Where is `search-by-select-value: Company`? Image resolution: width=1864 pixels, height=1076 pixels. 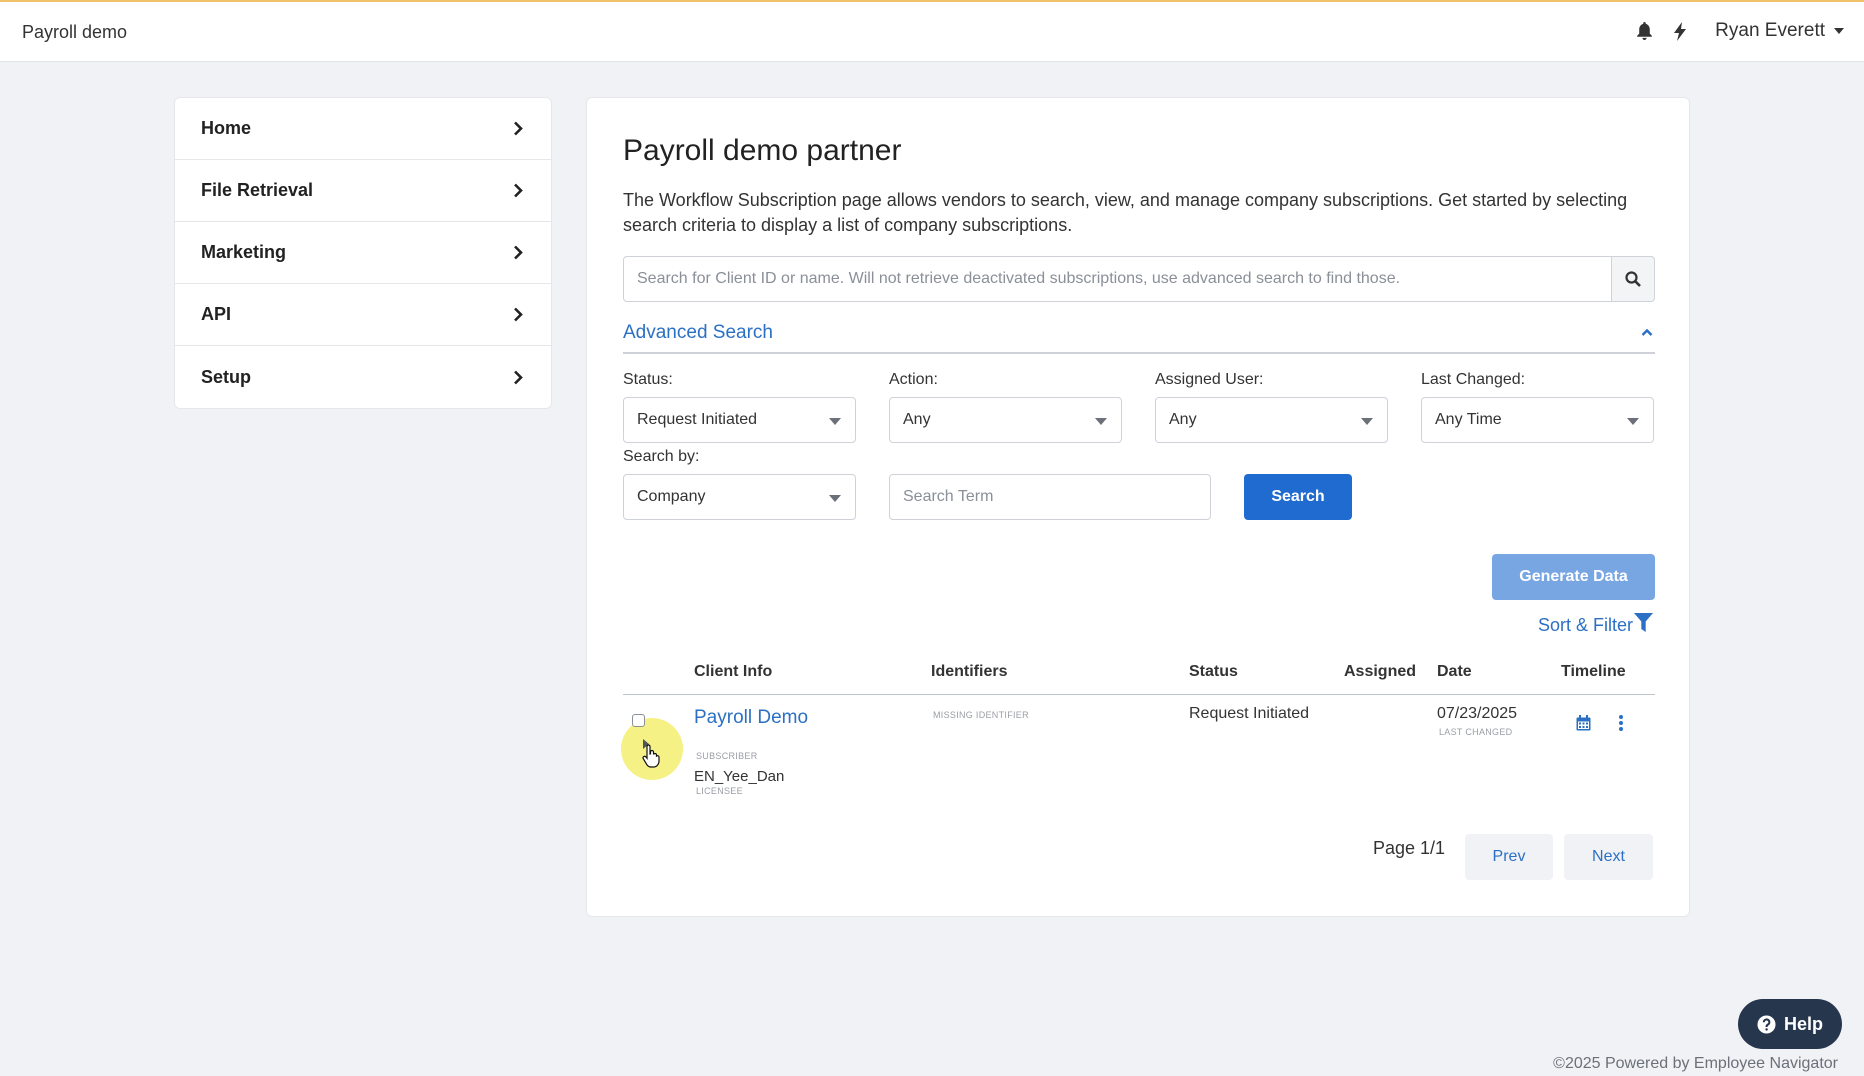
search-by-select-value: Company is located at coordinates (671, 496).